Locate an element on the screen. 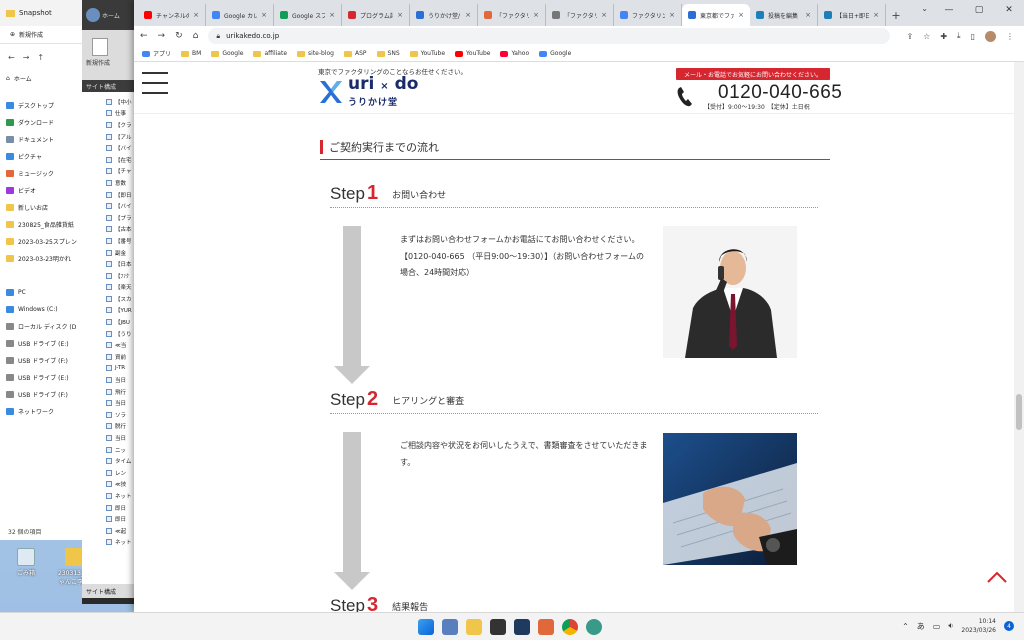  builder-list-item: 【クラ is located at coordinates (112, 125).